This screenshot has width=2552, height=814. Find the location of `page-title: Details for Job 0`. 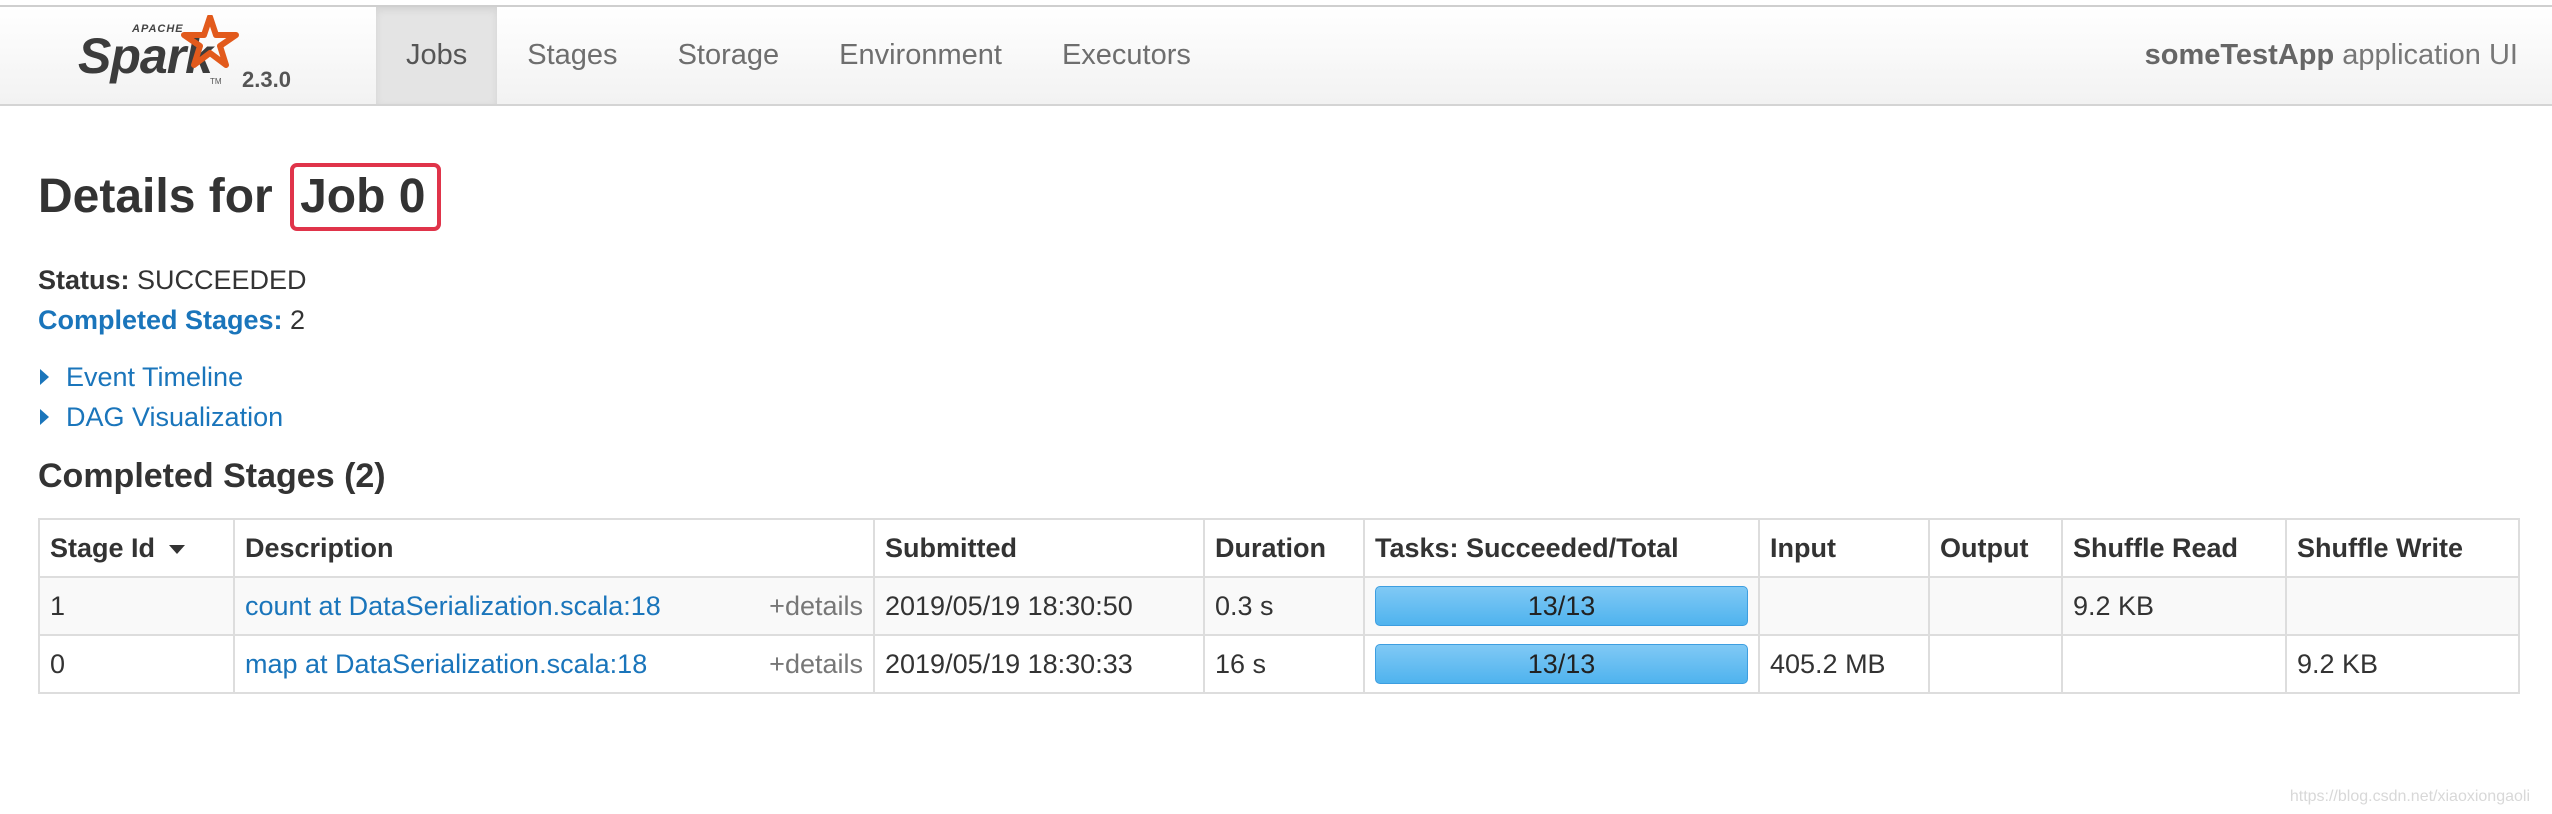

page-title: Details for Job 0 is located at coordinates (240, 197).